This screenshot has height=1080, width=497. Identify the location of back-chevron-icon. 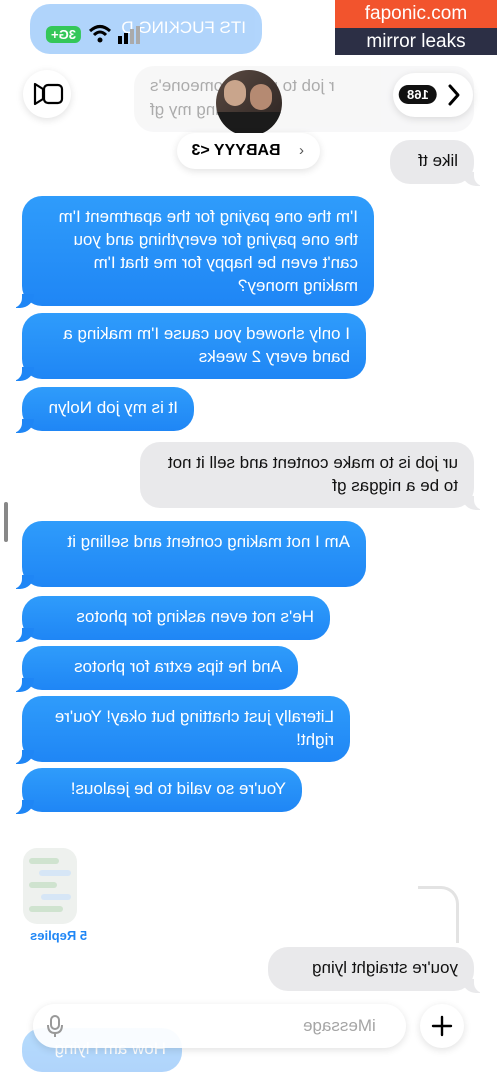
(454, 95).